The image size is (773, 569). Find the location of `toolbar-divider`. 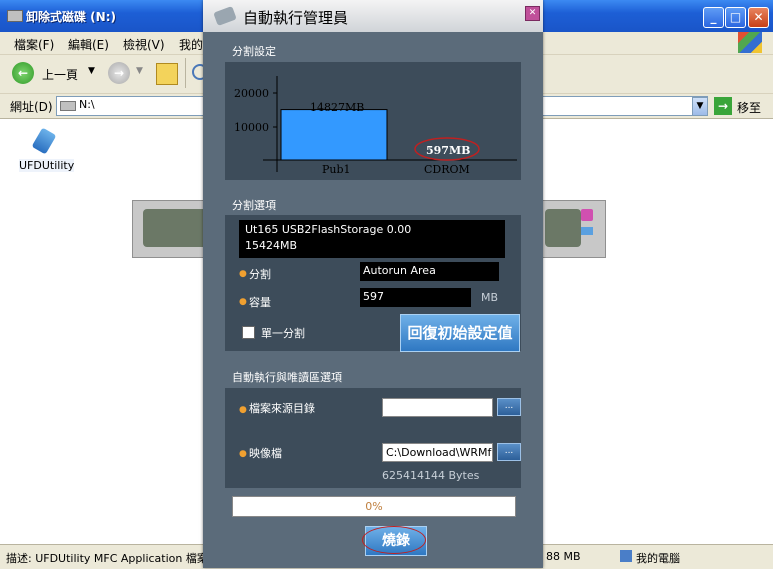

toolbar-divider is located at coordinates (185, 73).